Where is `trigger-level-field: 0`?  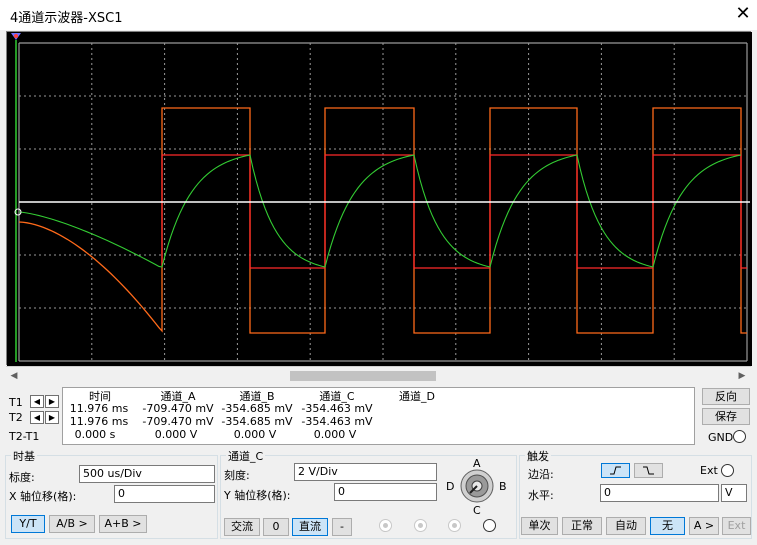 trigger-level-field: 0 is located at coordinates (659, 493).